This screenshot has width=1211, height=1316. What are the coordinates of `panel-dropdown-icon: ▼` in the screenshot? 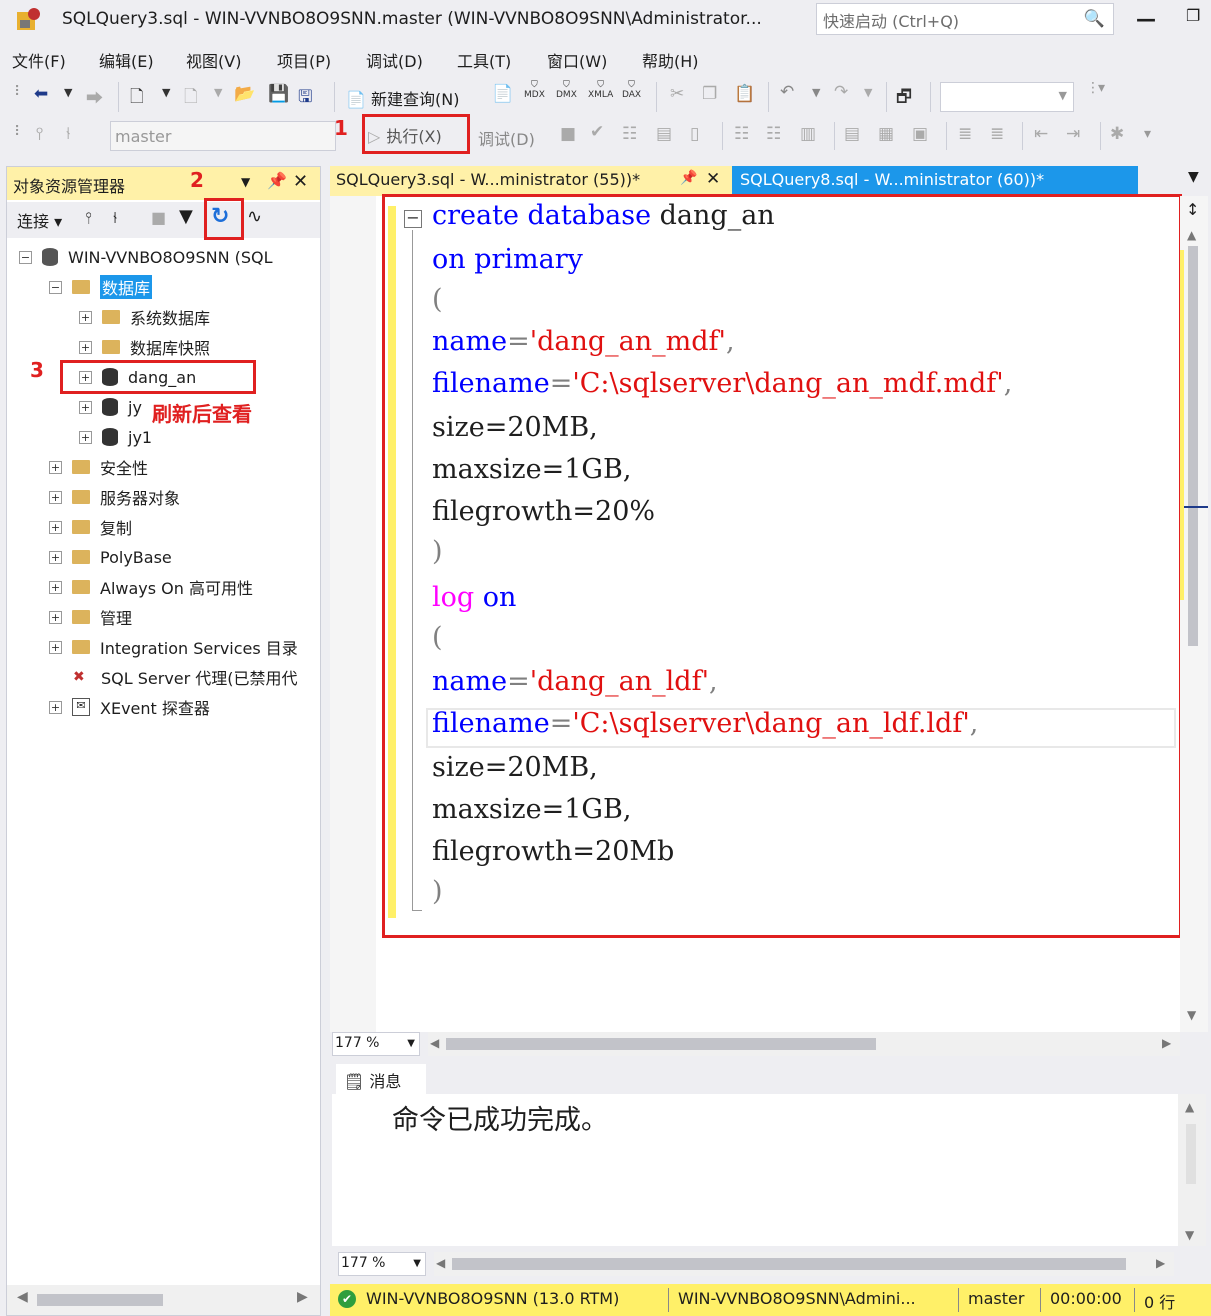 It's located at (245, 182).